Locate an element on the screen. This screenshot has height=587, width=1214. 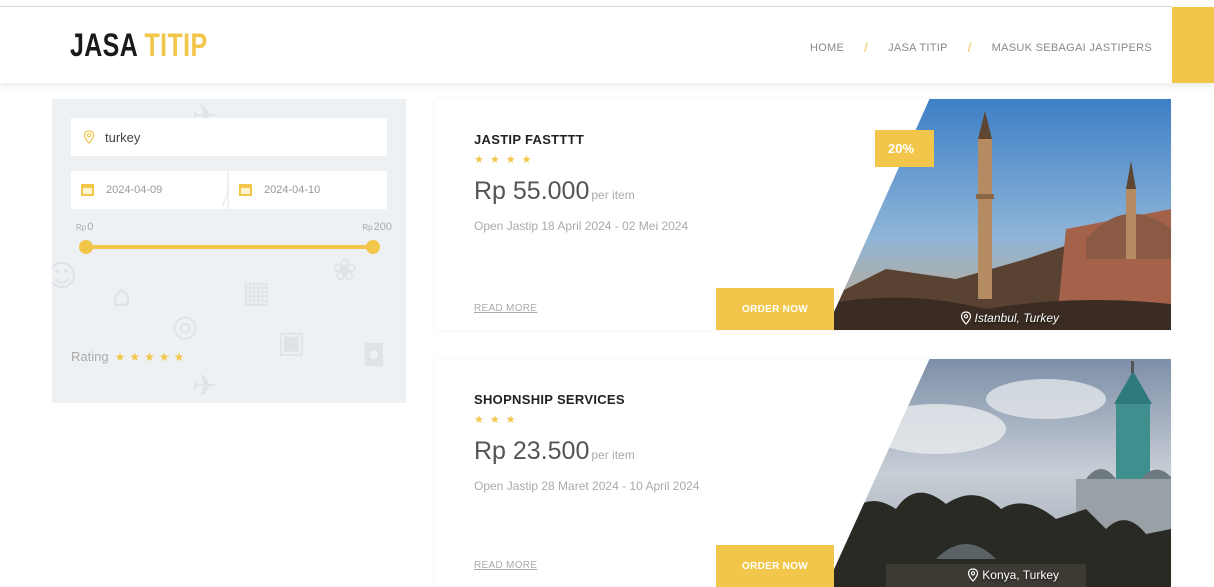
price-range-max: Rp200 is located at coordinates (377, 227).